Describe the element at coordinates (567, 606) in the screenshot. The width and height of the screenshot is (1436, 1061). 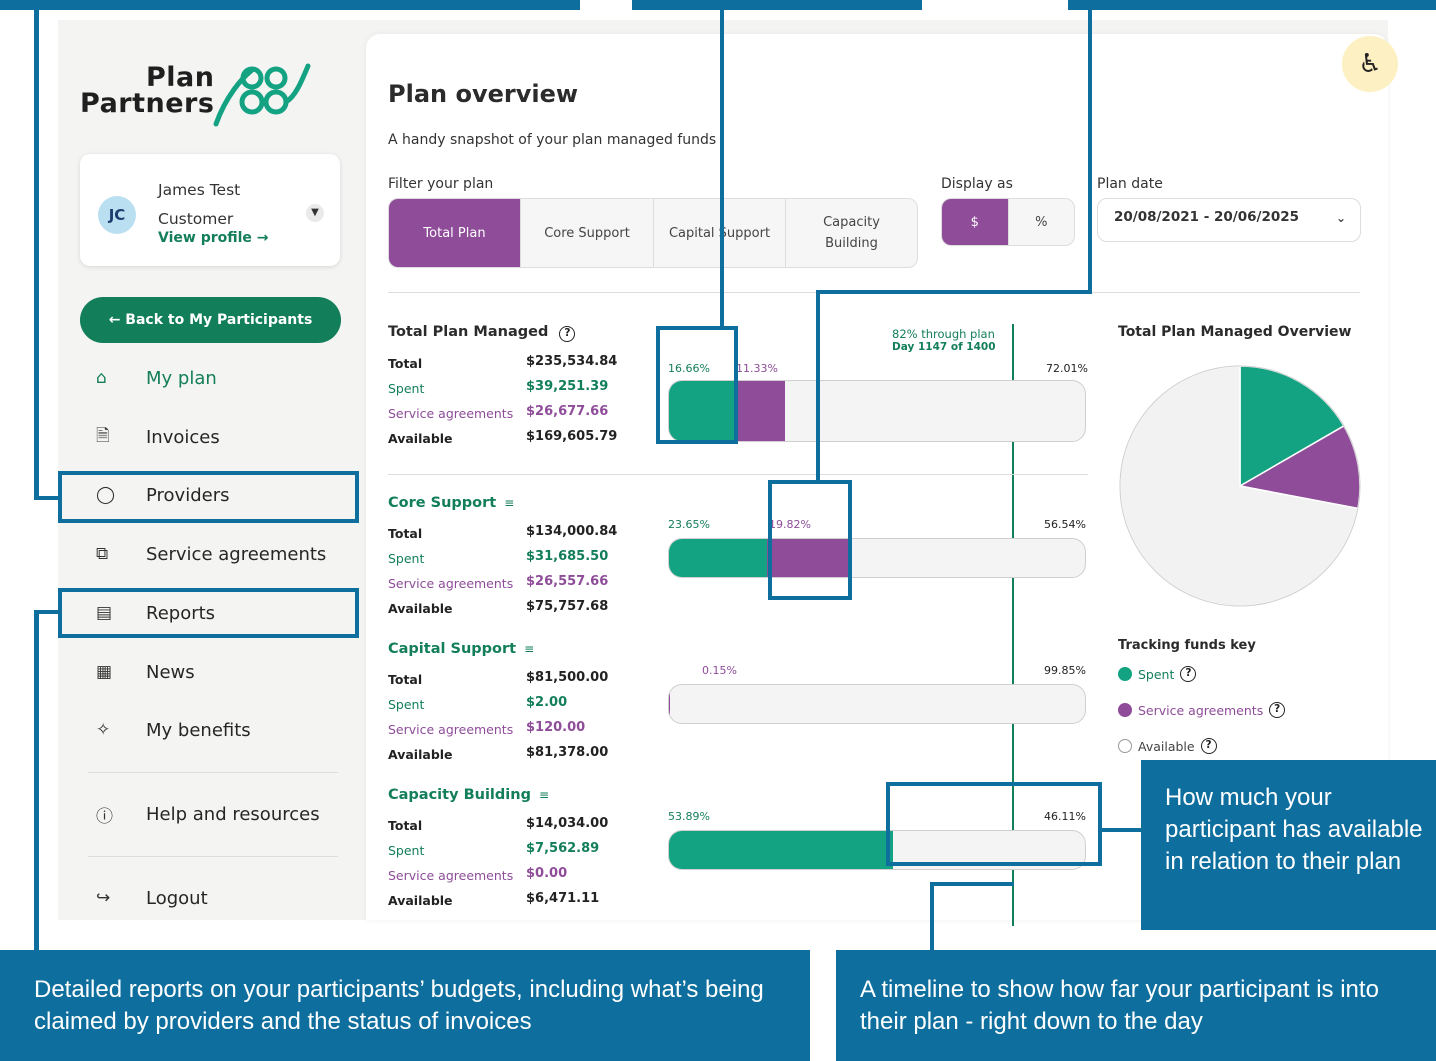
I see `core-available: $75,757.68` at that location.